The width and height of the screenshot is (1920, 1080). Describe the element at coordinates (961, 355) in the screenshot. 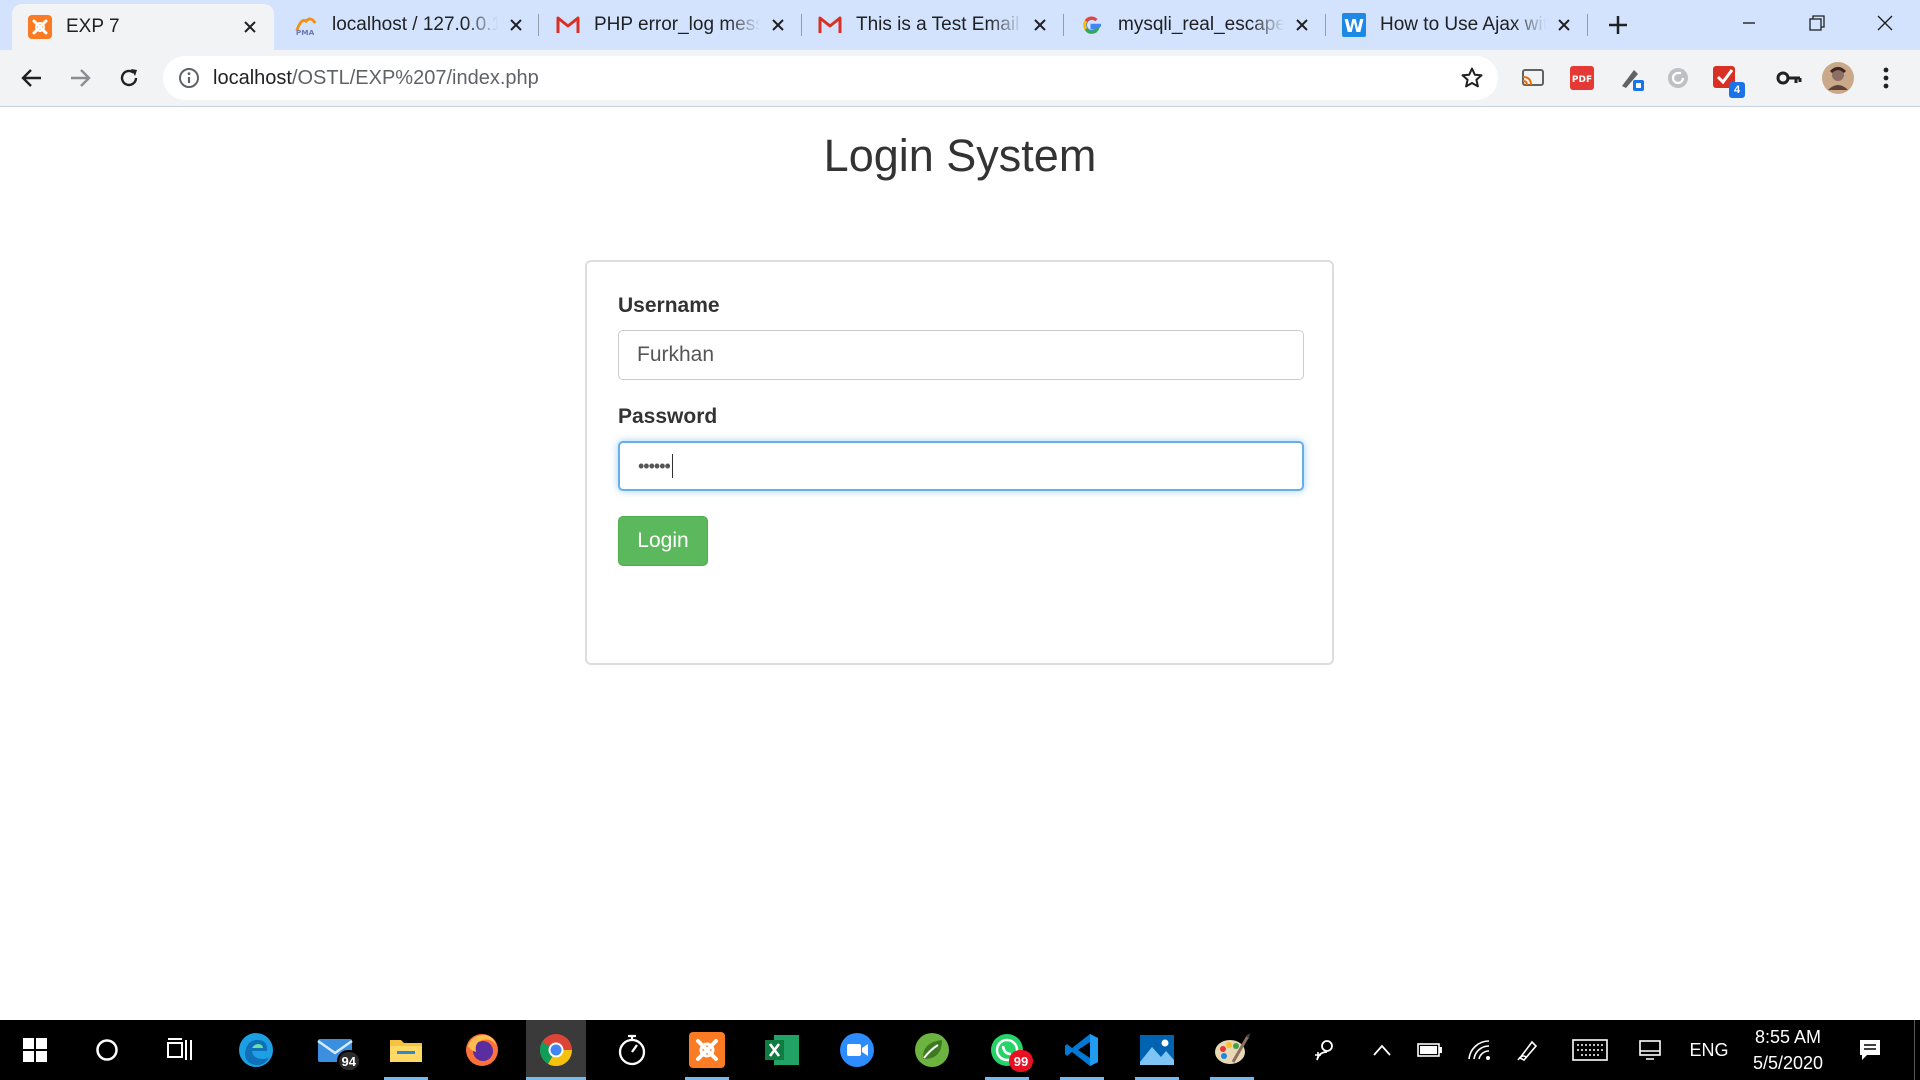

I see `username-field: Furkhan` at that location.